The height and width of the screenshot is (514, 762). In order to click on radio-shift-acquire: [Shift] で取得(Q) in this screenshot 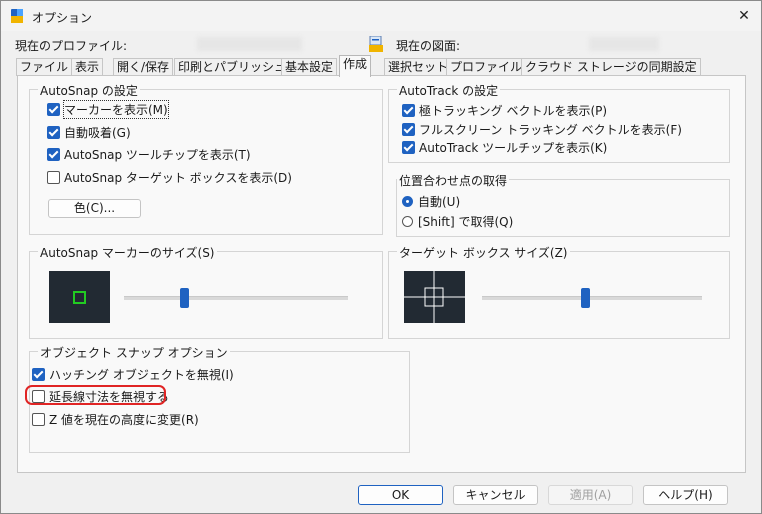, I will do `click(457, 221)`.